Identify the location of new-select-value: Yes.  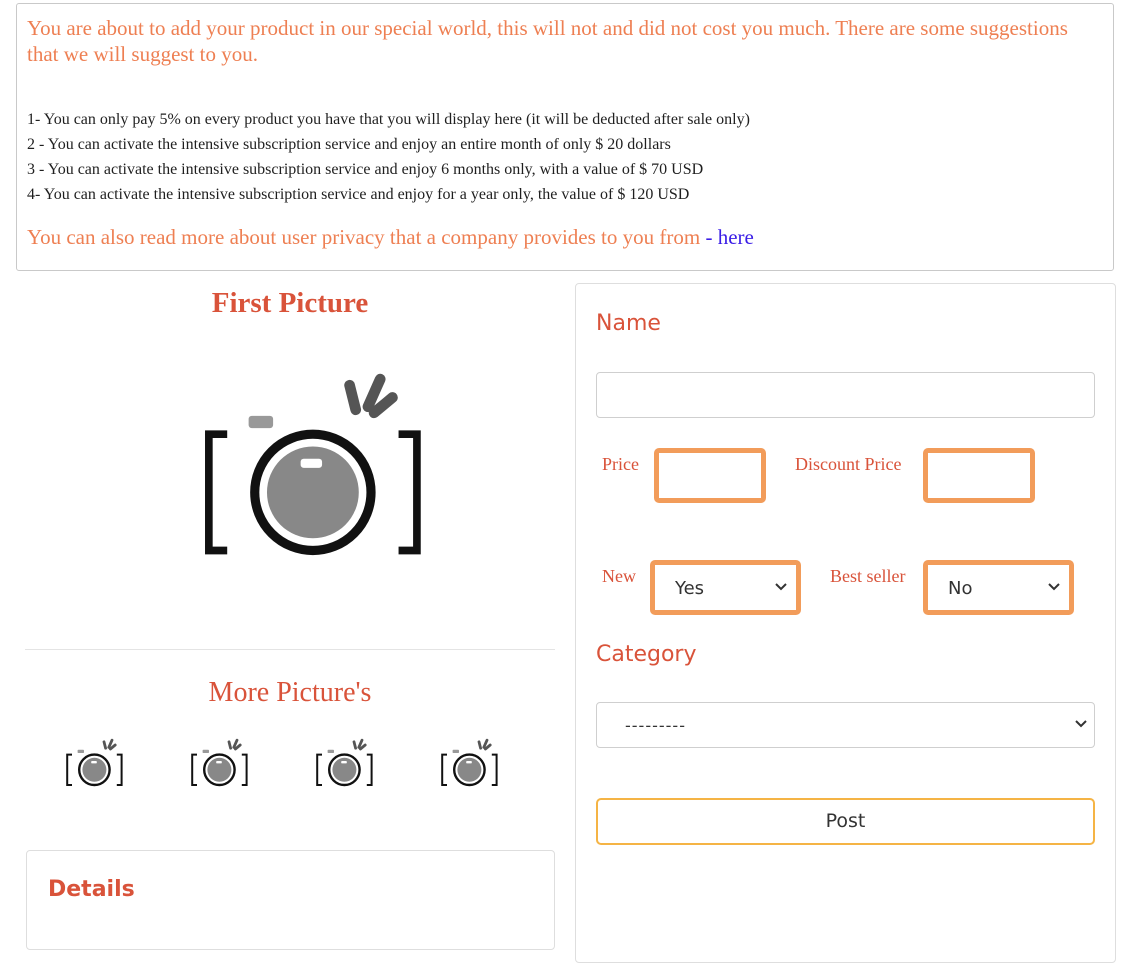
(690, 588).